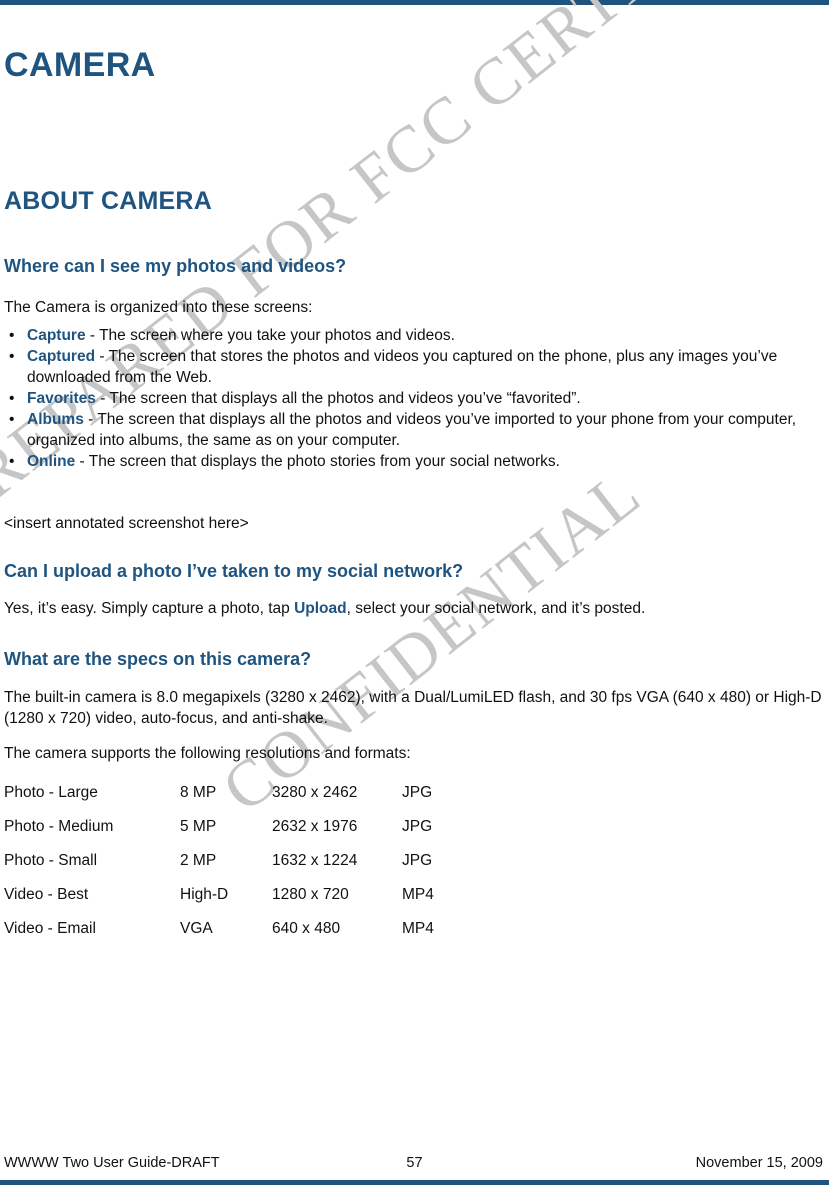 Image resolution: width=829 pixels, height=1188 pixels. Describe the element at coordinates (51, 461) in the screenshot. I see `screen-term: Online` at that location.